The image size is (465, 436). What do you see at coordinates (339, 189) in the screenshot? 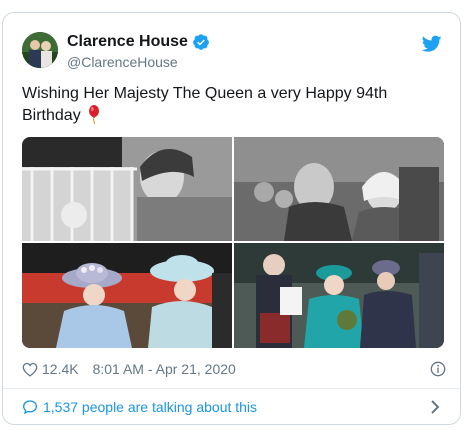
I see `photo-queen-charles` at bounding box center [339, 189].